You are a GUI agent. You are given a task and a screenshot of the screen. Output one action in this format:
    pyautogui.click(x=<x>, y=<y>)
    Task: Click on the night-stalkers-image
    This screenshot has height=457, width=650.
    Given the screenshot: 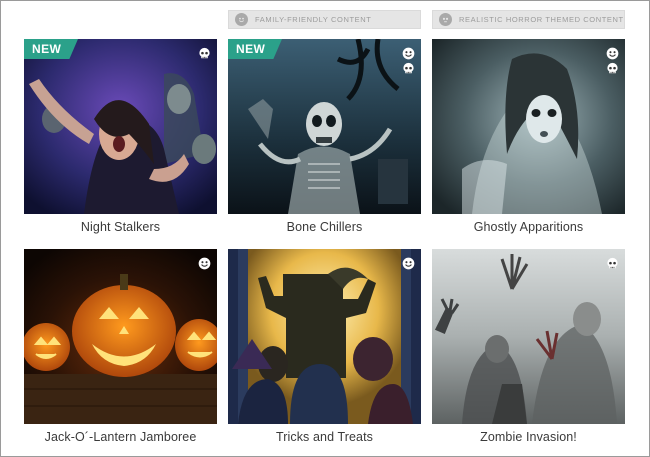 What is the action you would take?
    pyautogui.click(x=120, y=126)
    